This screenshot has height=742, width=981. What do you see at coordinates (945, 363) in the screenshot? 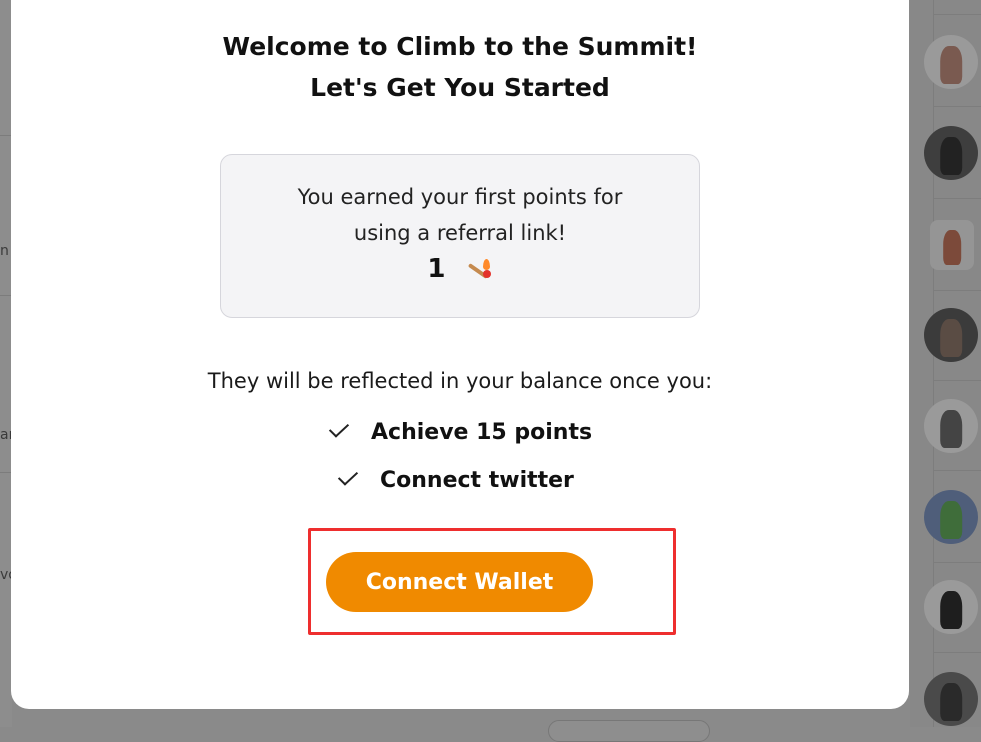
I see `background-user-list` at bounding box center [945, 363].